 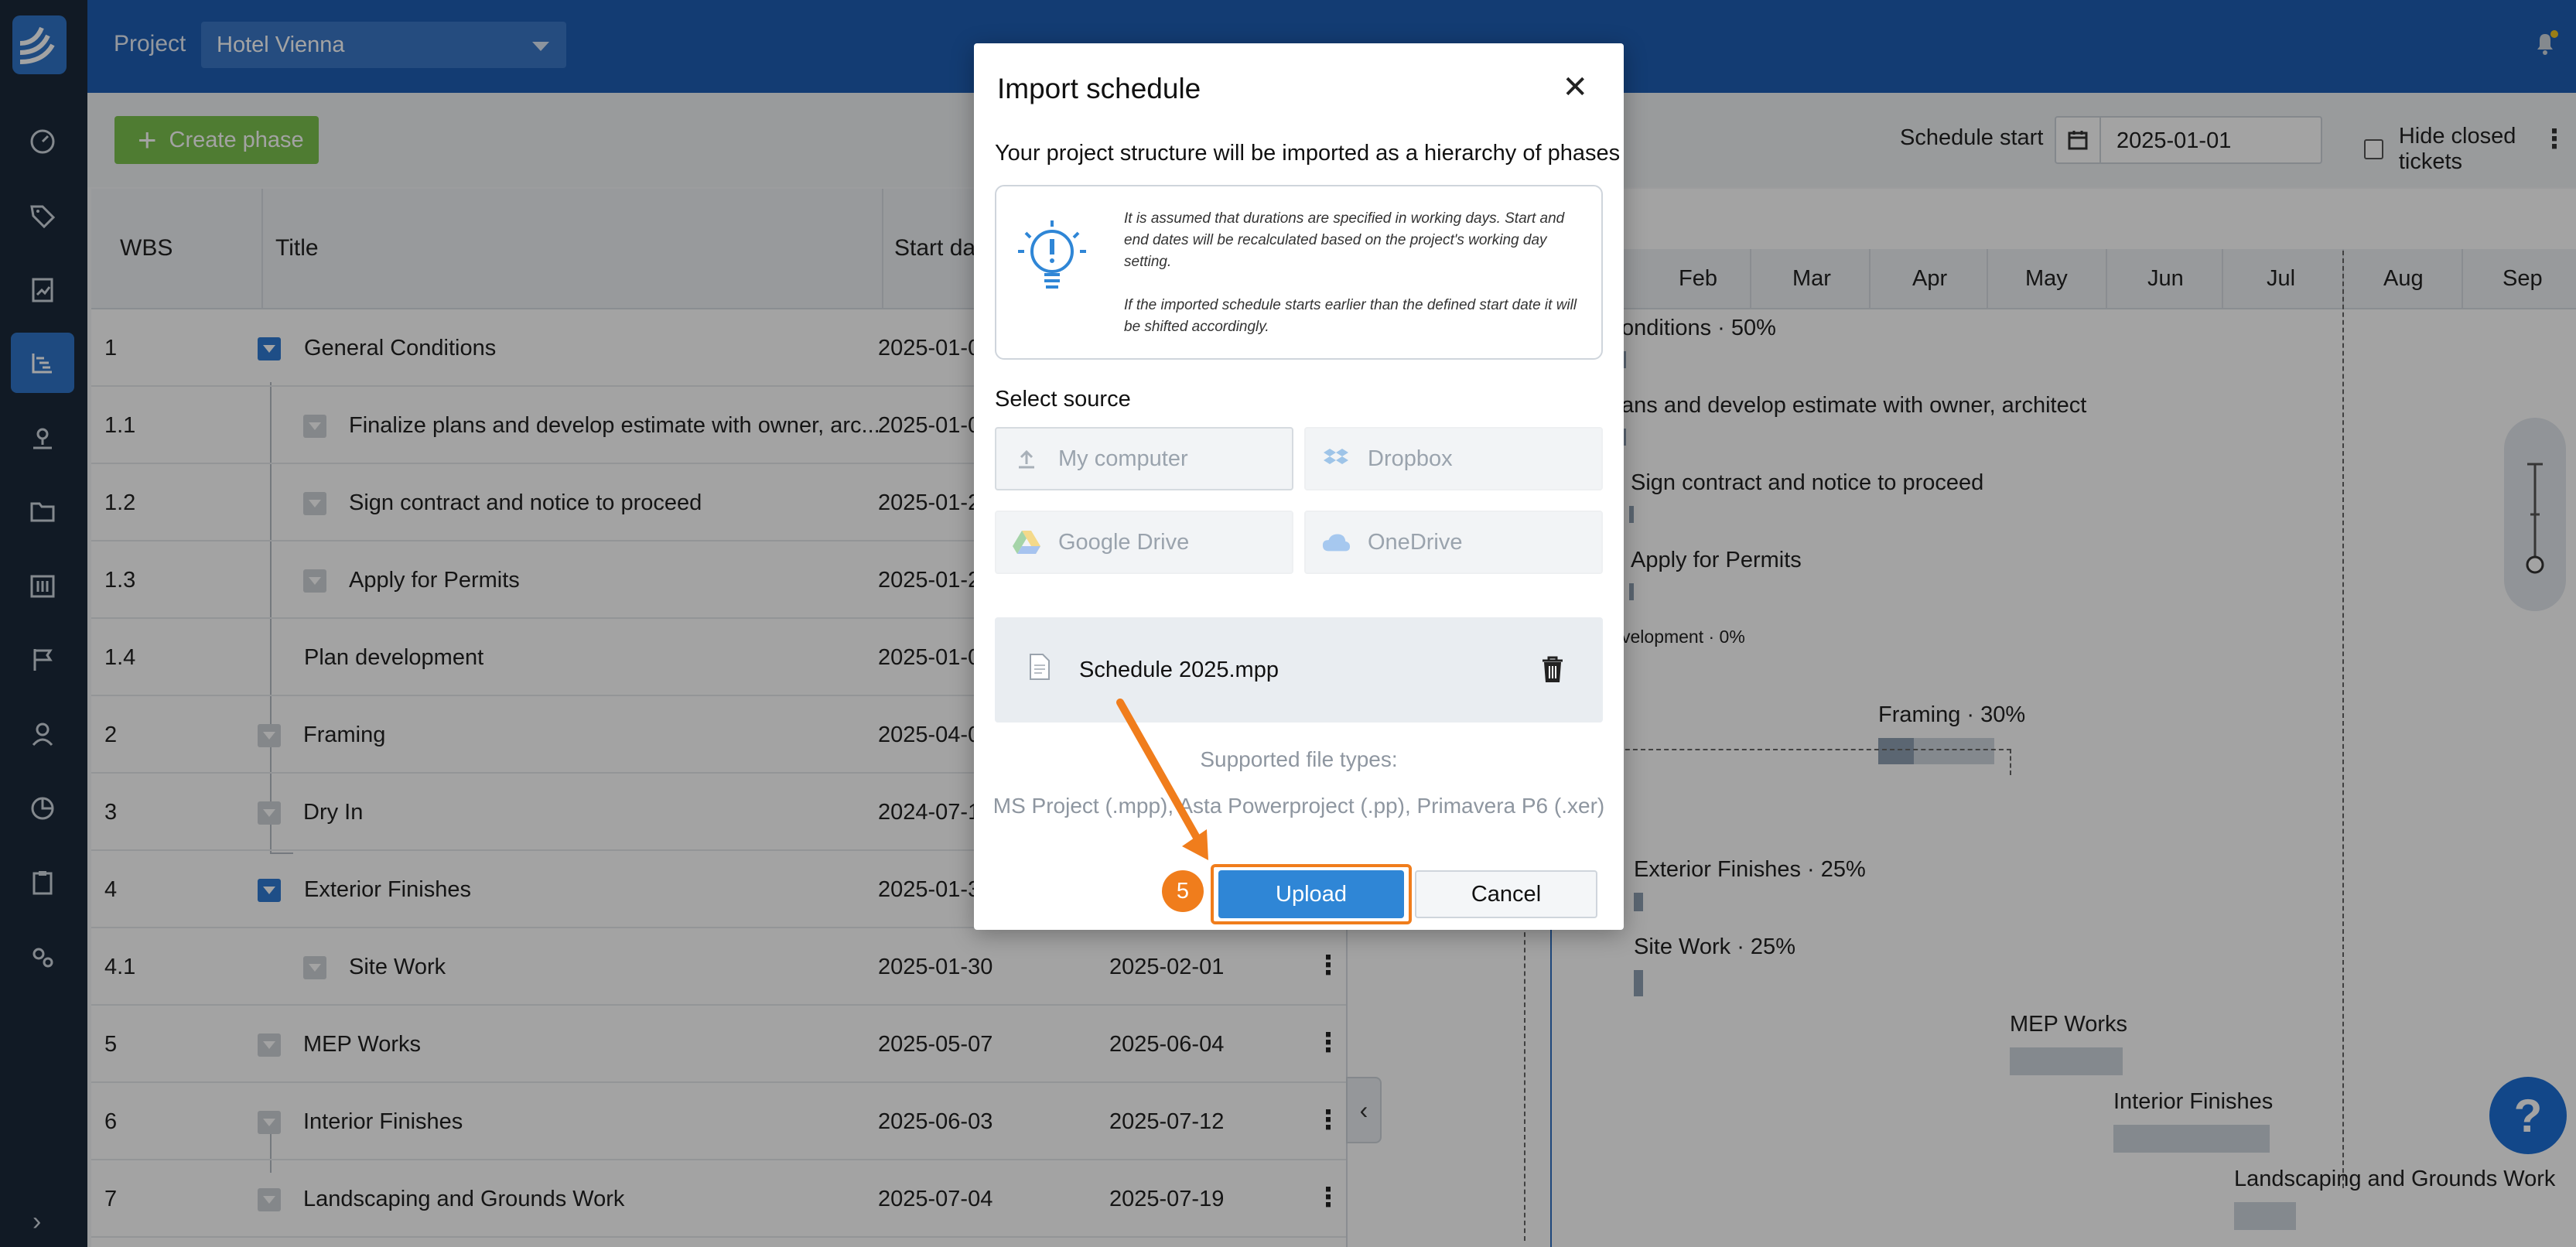 What do you see at coordinates (1179, 670) in the screenshot?
I see `file-name: Schedule 2025.mpp` at bounding box center [1179, 670].